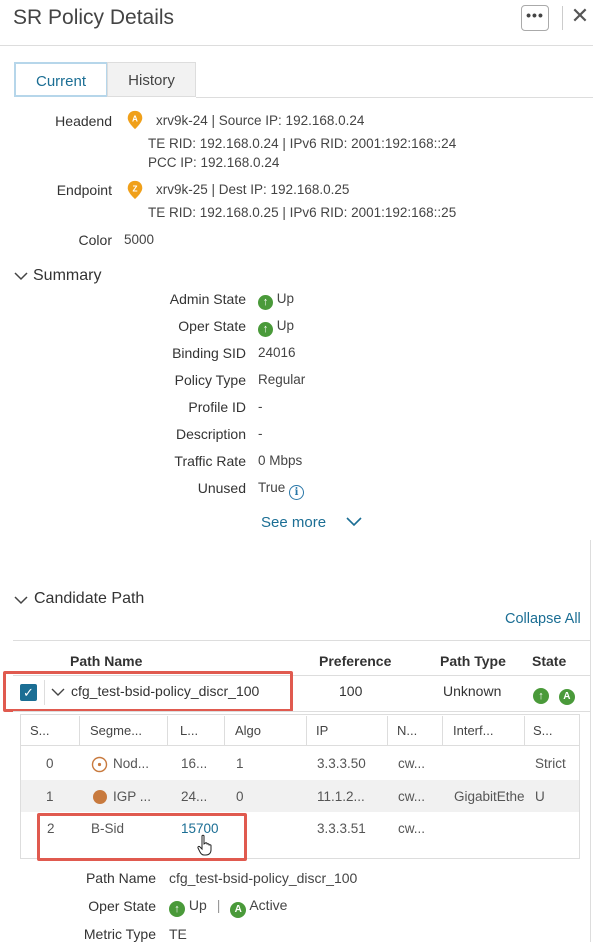 The height and width of the screenshot is (942, 593). Describe the element at coordinates (580, 16) in the screenshot. I see `close-icon: ✕` at that location.